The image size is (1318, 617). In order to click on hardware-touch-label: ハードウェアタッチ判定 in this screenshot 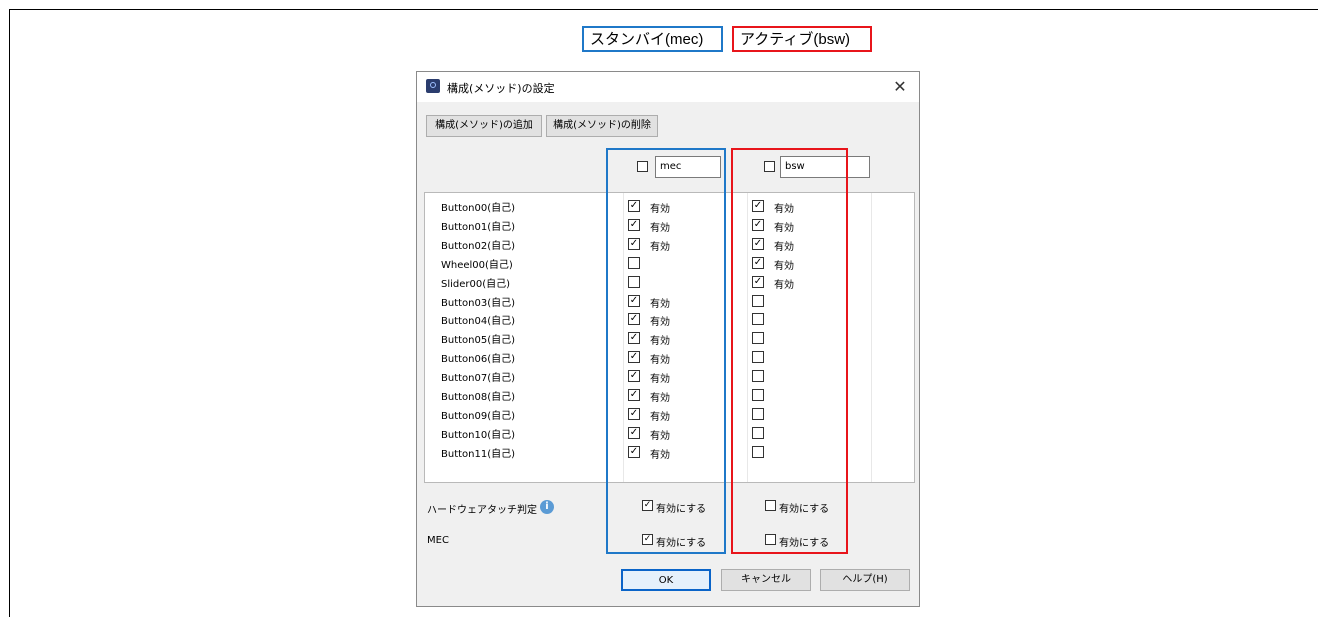, I will do `click(482, 510)`.